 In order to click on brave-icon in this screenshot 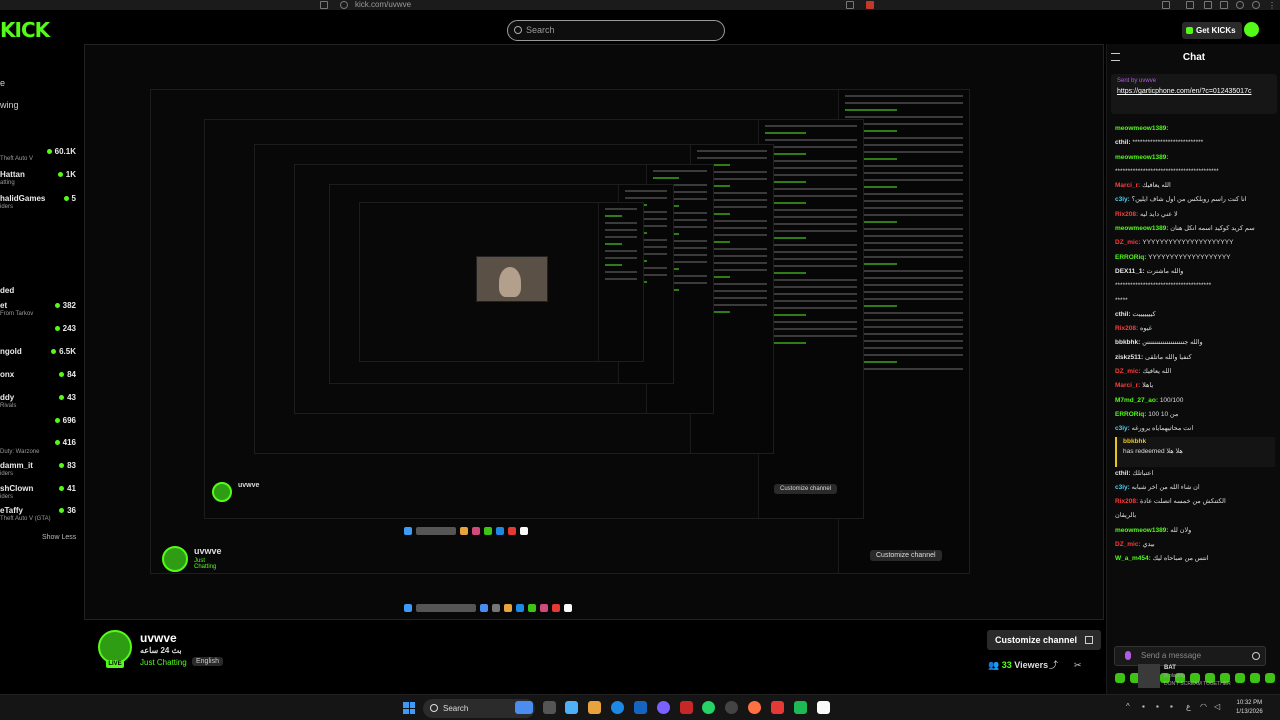, I will do `click(777, 707)`.